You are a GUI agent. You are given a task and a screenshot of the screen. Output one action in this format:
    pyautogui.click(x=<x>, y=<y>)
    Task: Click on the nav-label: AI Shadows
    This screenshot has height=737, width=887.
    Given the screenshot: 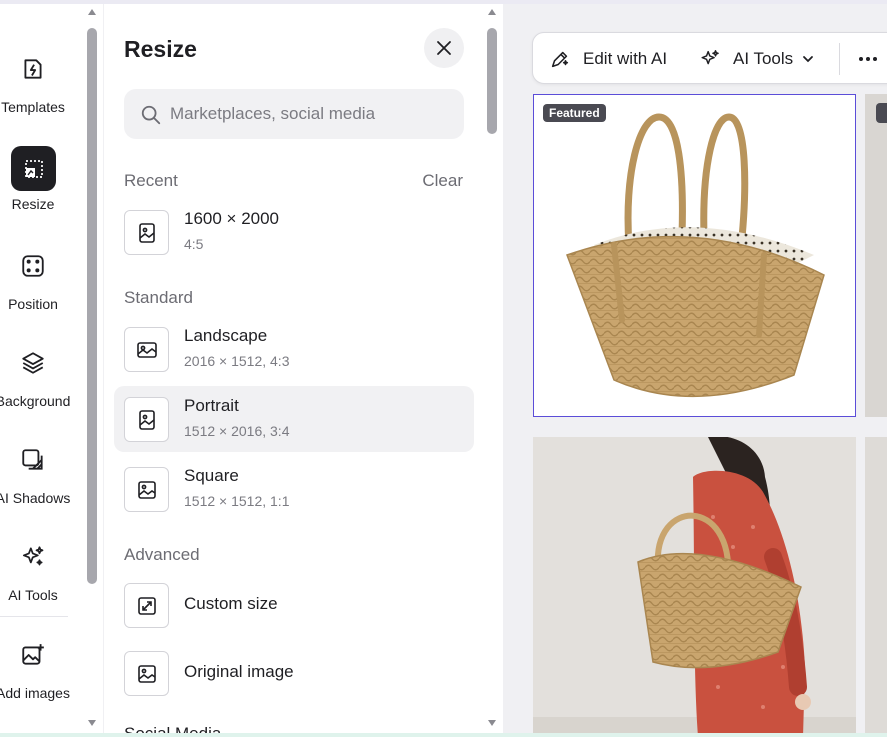 What is the action you would take?
    pyautogui.click(x=35, y=498)
    